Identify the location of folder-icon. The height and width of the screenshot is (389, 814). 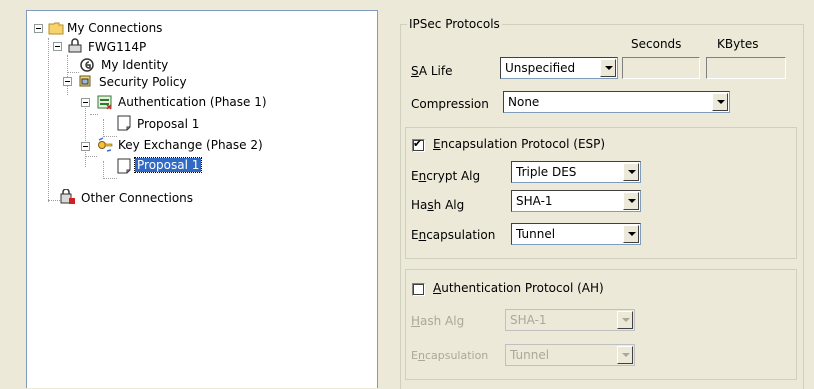
(56, 28).